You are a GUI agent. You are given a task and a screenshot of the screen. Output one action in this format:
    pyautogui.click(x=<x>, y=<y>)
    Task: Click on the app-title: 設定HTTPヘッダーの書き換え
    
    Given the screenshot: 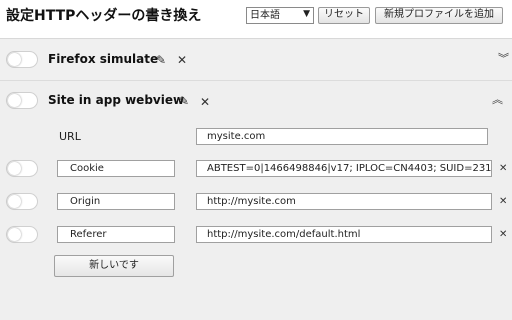 What is the action you would take?
    pyautogui.click(x=104, y=16)
    